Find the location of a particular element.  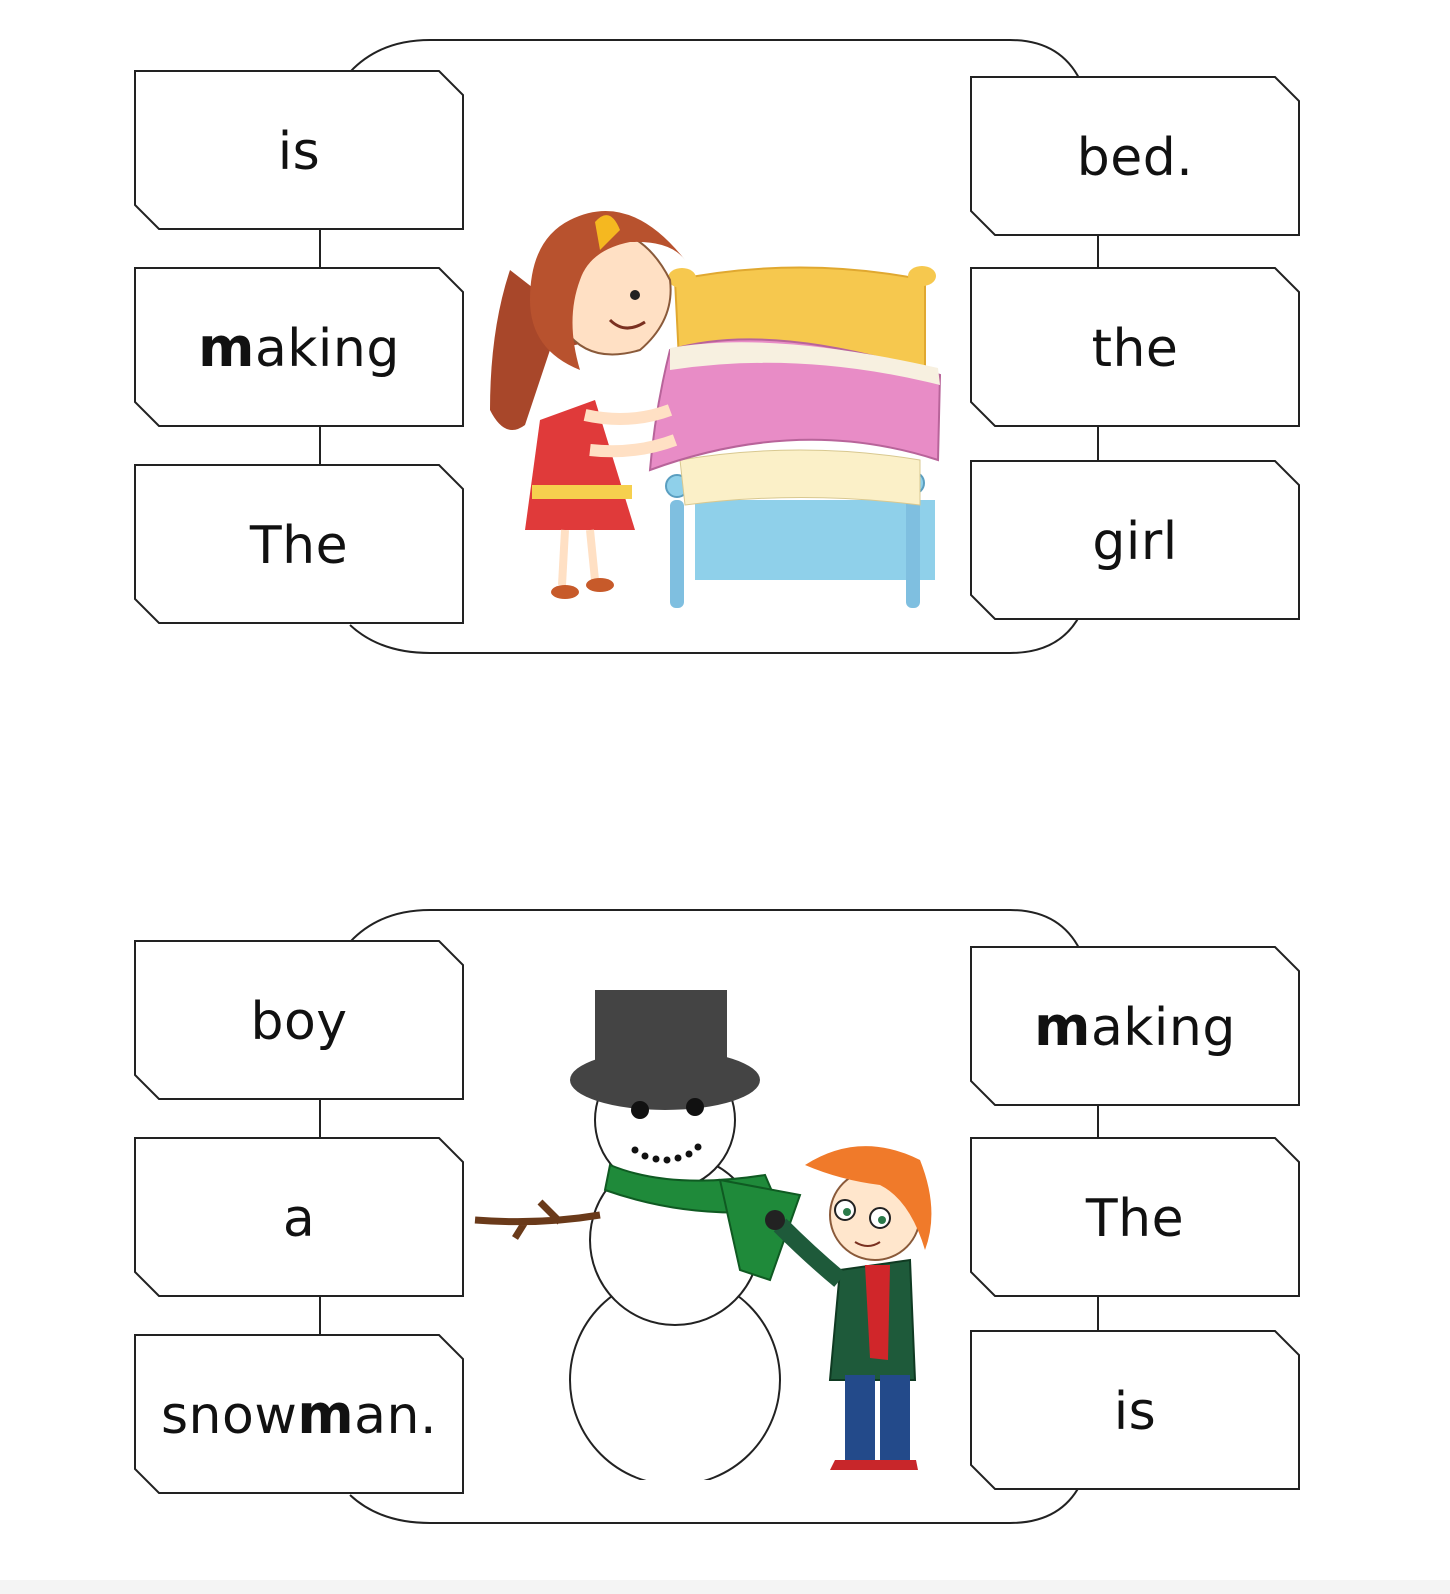

word-card: boy is located at coordinates (299, 1020).